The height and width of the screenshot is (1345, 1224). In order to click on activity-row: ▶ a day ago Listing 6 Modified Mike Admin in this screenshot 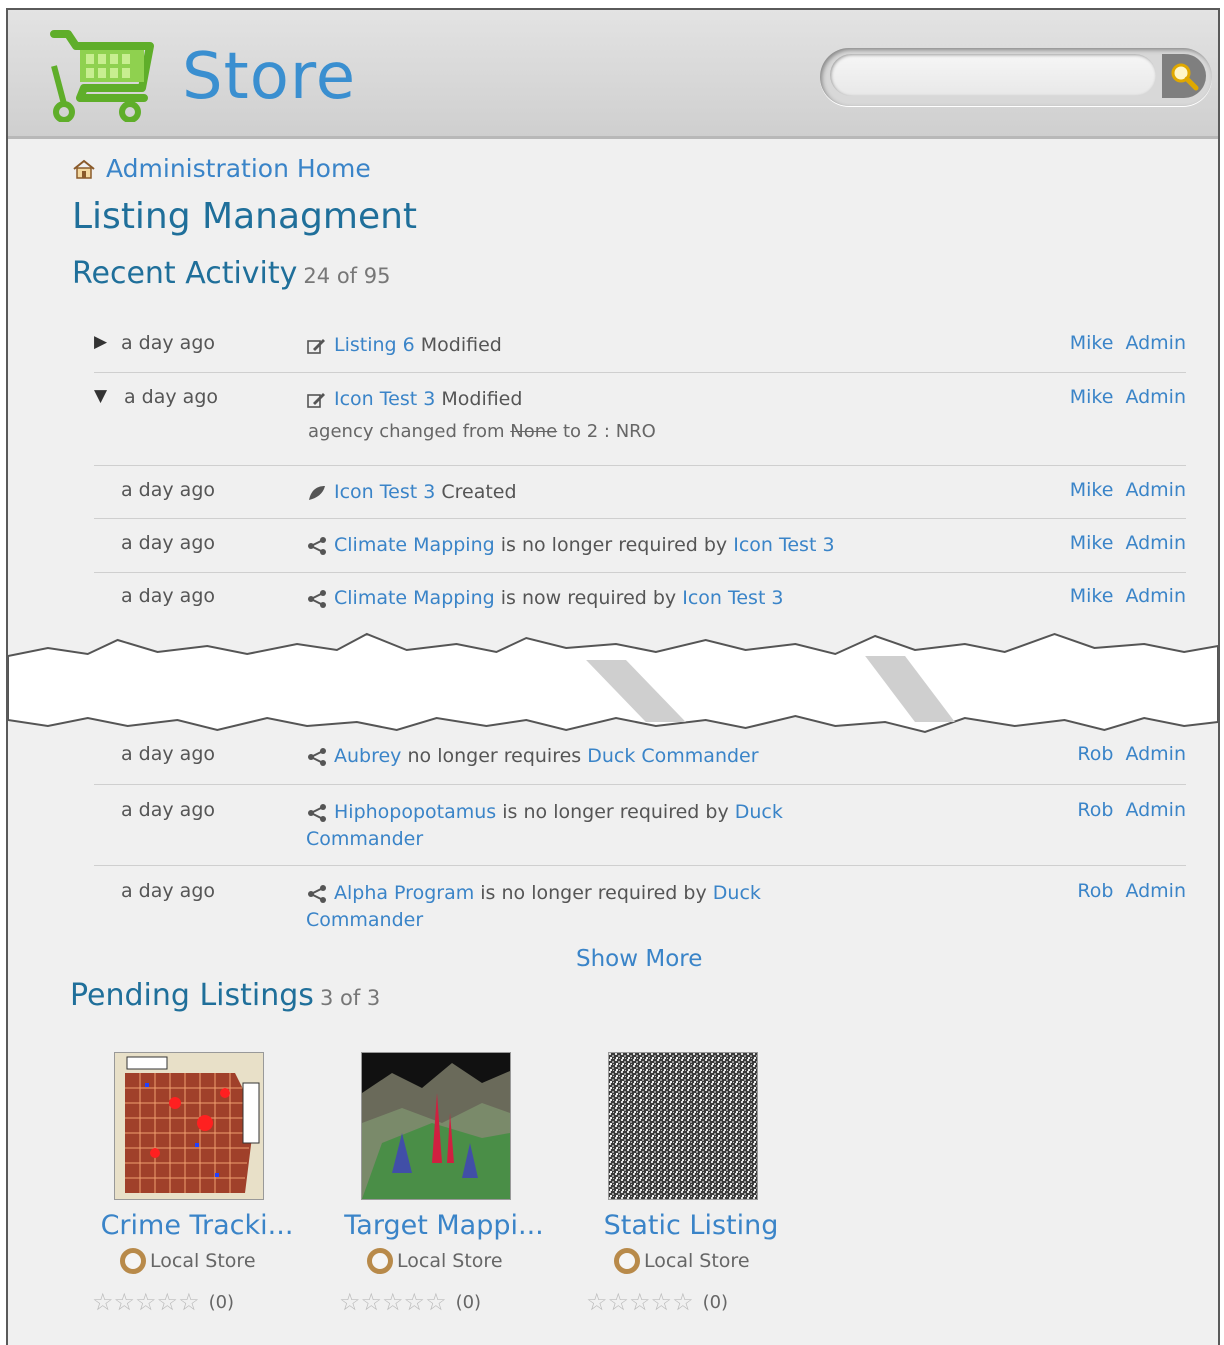, I will do `click(640, 352)`.